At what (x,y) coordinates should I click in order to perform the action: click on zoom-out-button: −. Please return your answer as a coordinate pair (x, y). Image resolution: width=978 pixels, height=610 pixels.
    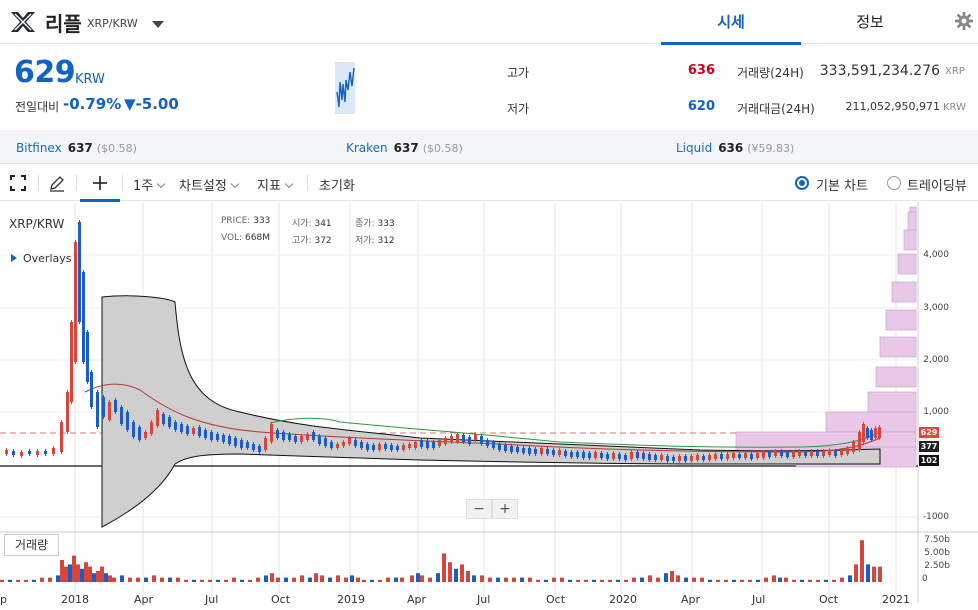
    Looking at the image, I should click on (479, 509).